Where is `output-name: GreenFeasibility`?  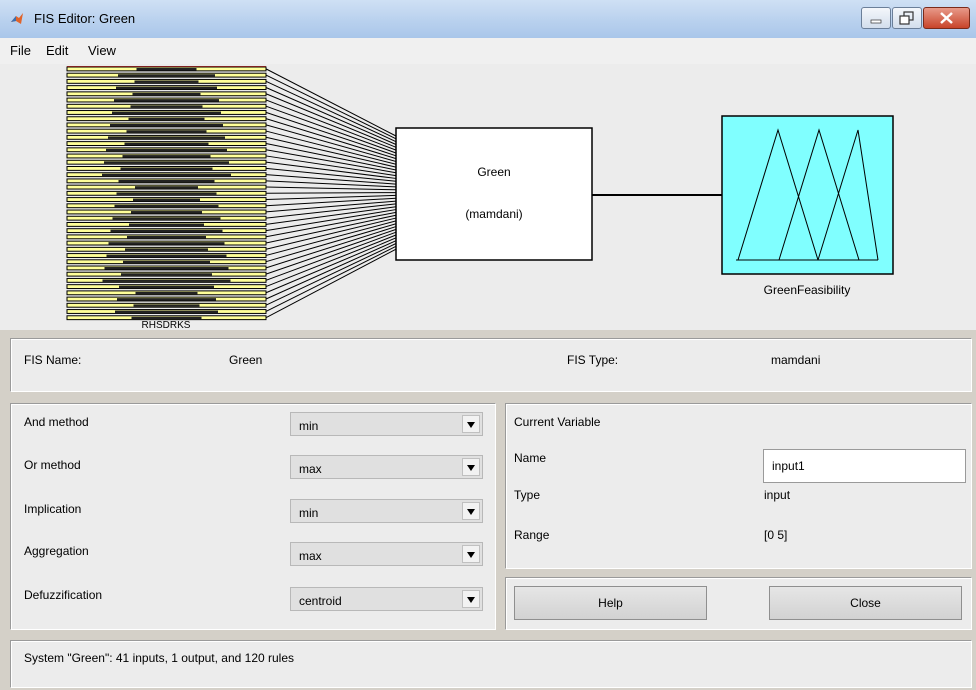
output-name: GreenFeasibility is located at coordinates (807, 290).